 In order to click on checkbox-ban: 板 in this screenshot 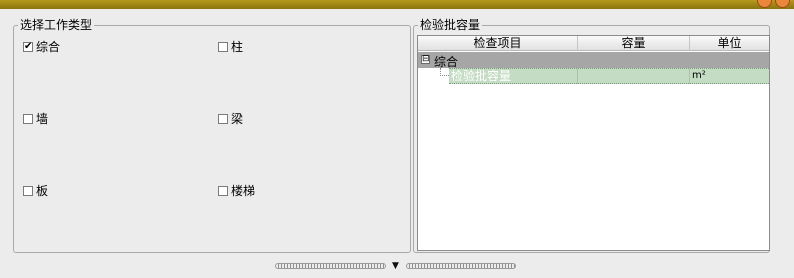, I will do `click(35, 190)`.